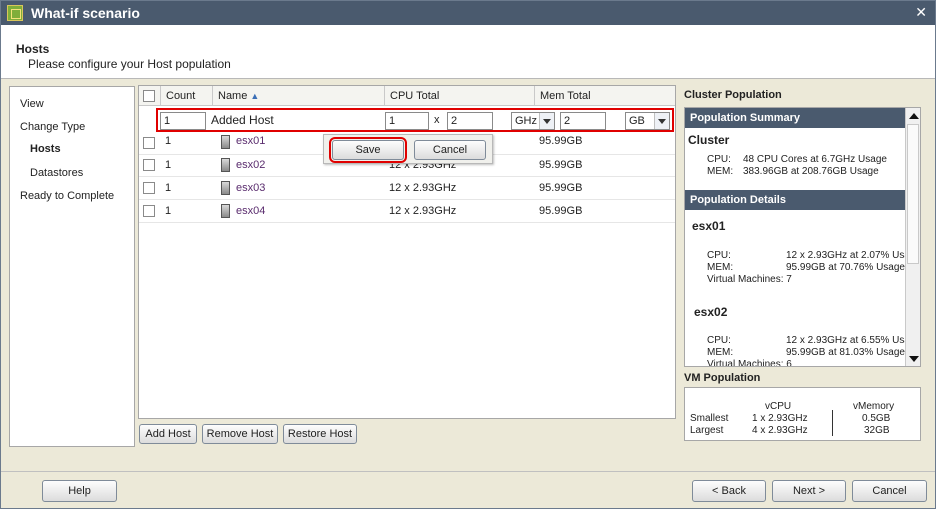 The width and height of the screenshot is (936, 509). What do you see at coordinates (183, 121) in the screenshot?
I see `count-input: 1` at bounding box center [183, 121].